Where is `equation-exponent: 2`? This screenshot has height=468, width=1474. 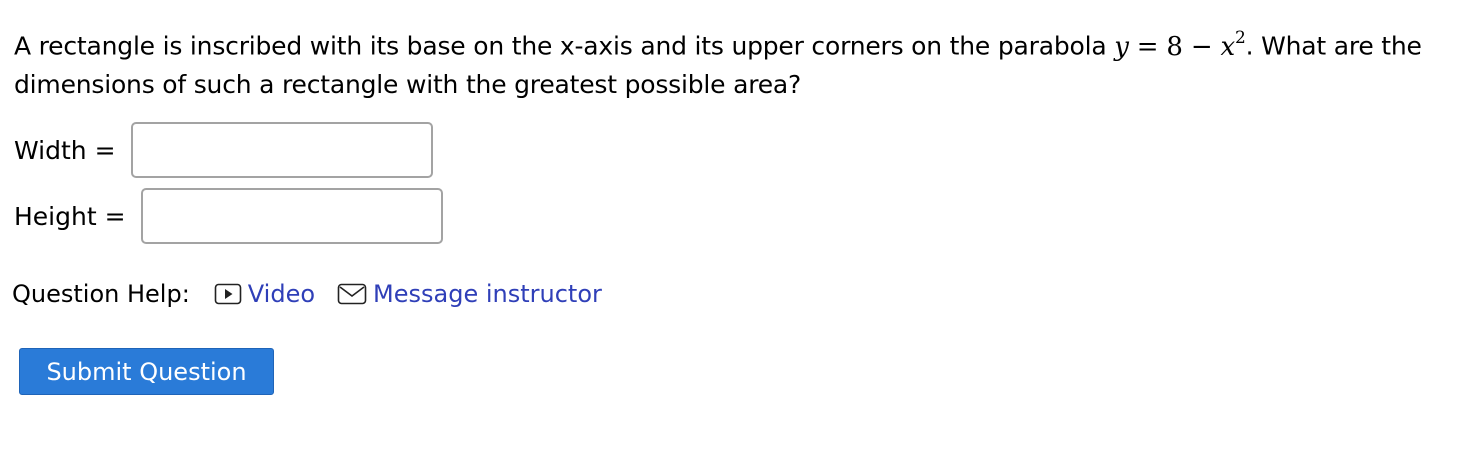
equation-exponent: 2 is located at coordinates (1240, 38).